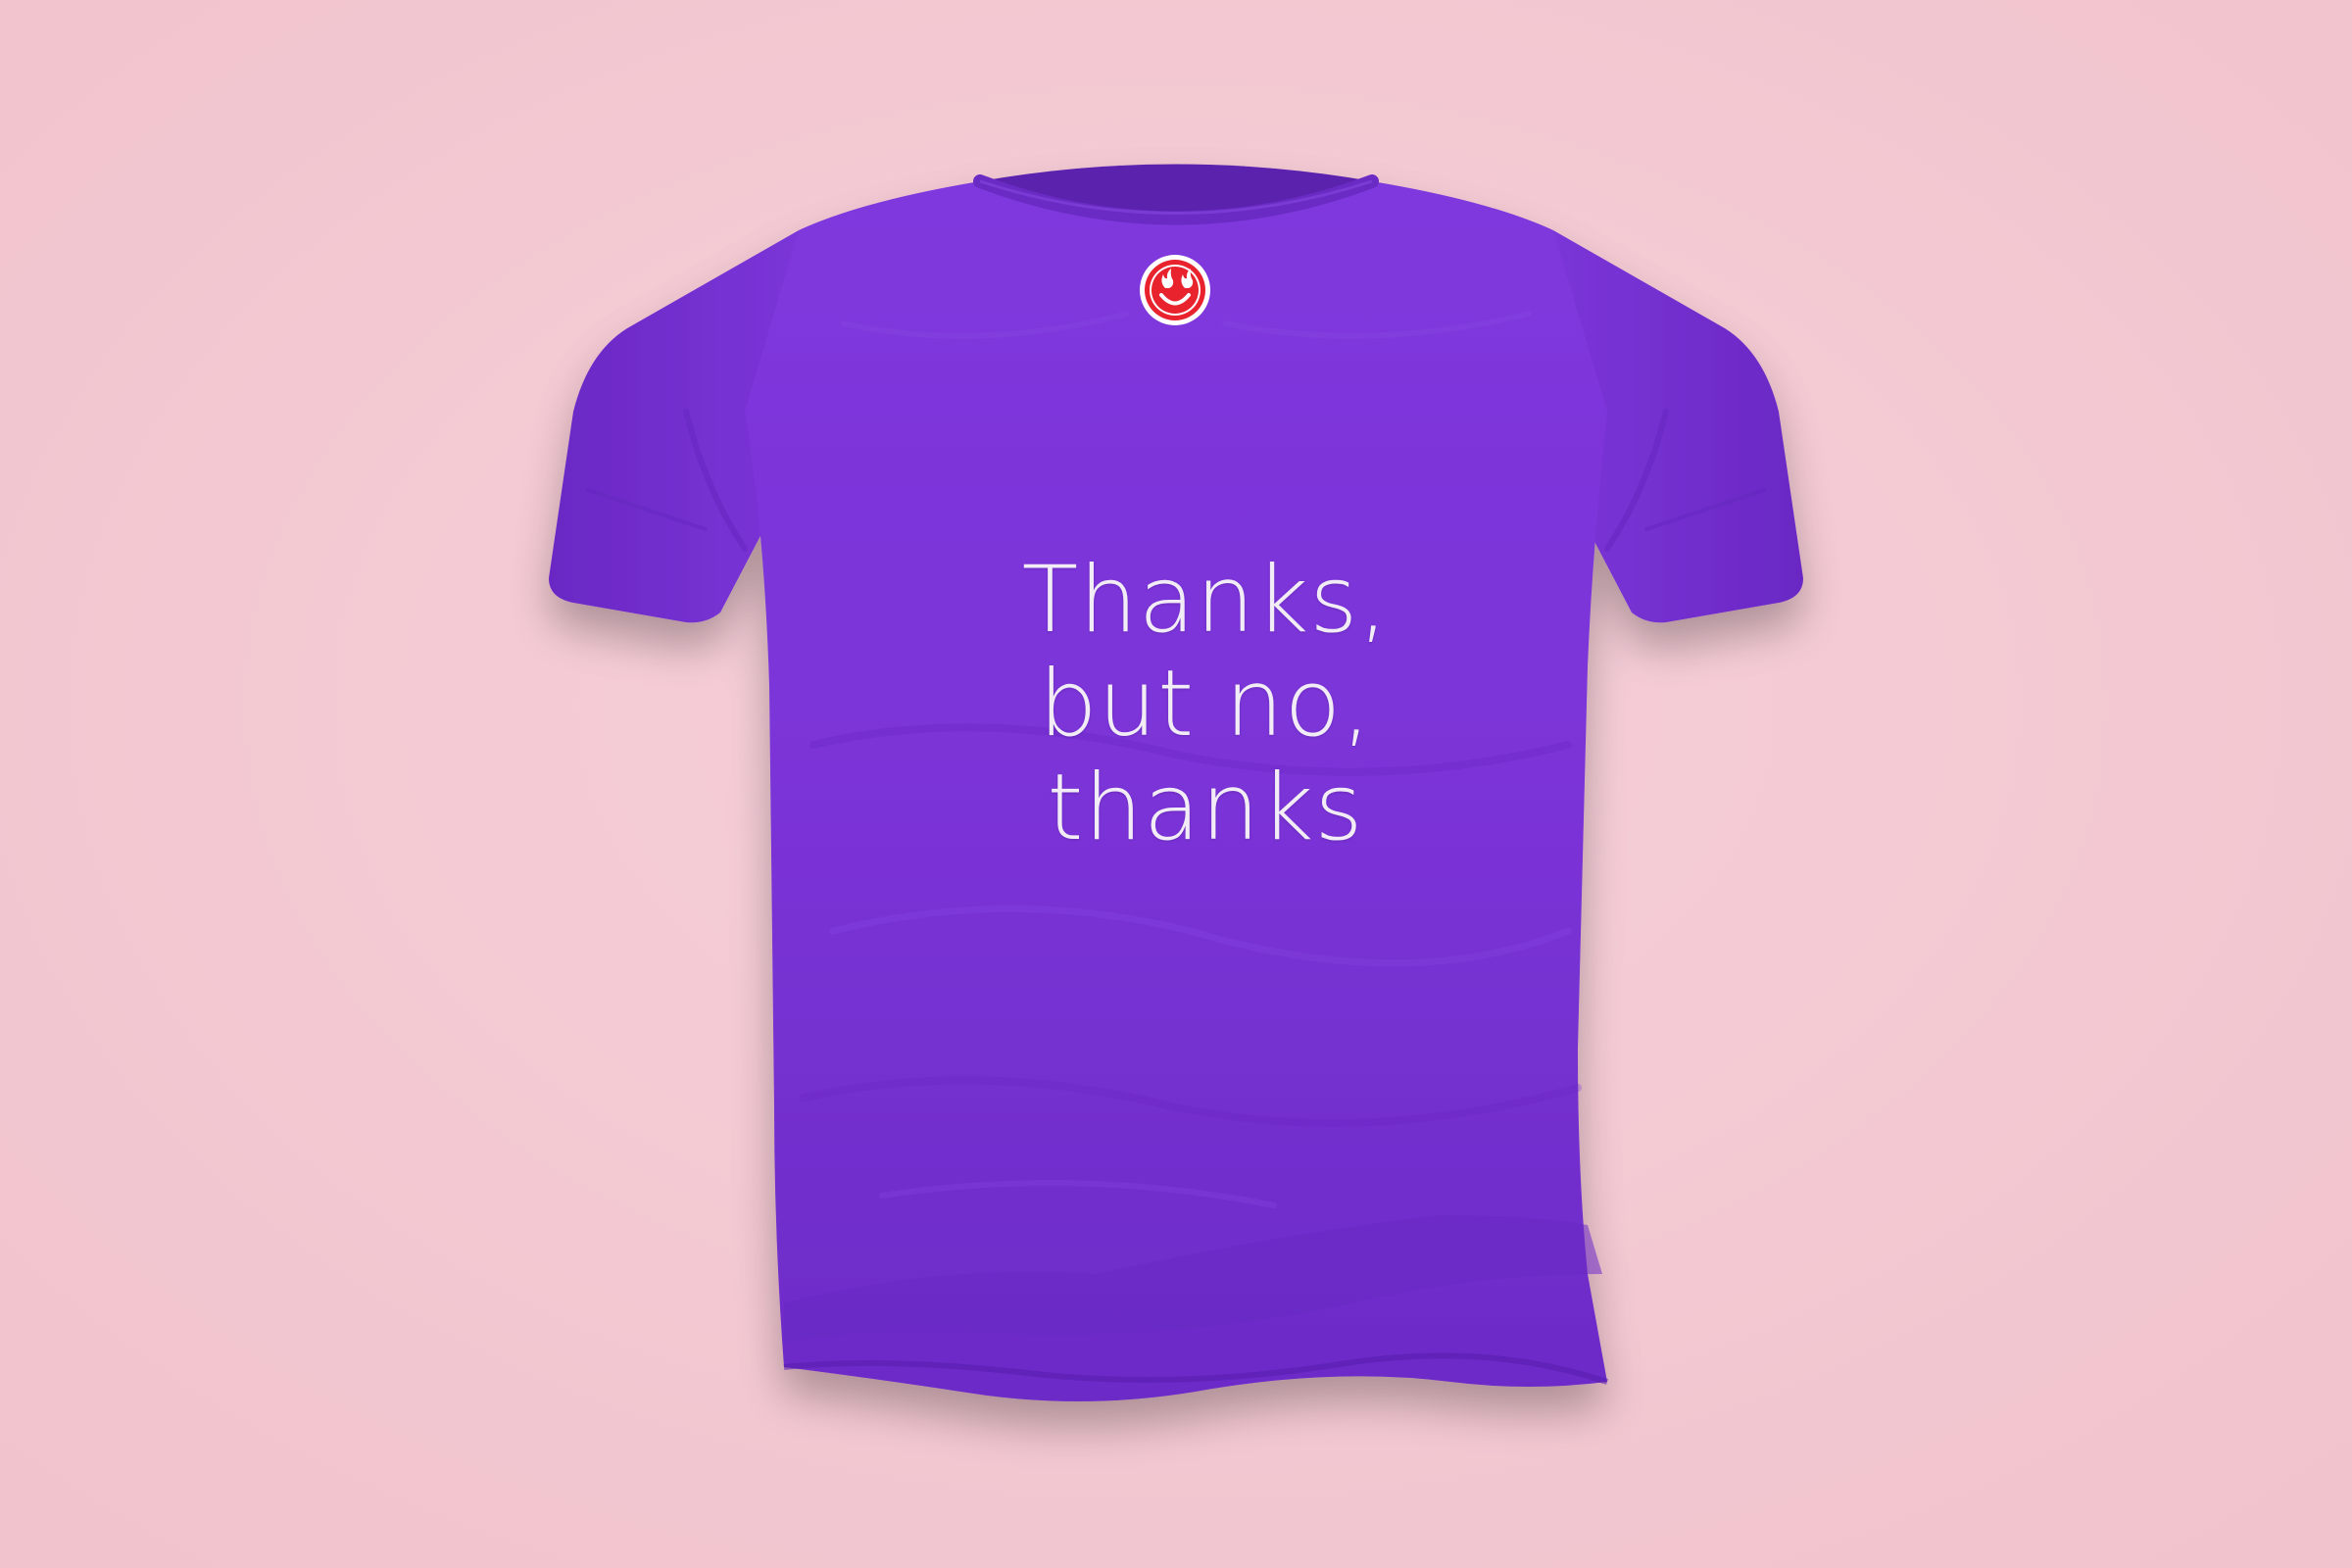  I want to click on print-line-3: thanks, so click(1205, 808).